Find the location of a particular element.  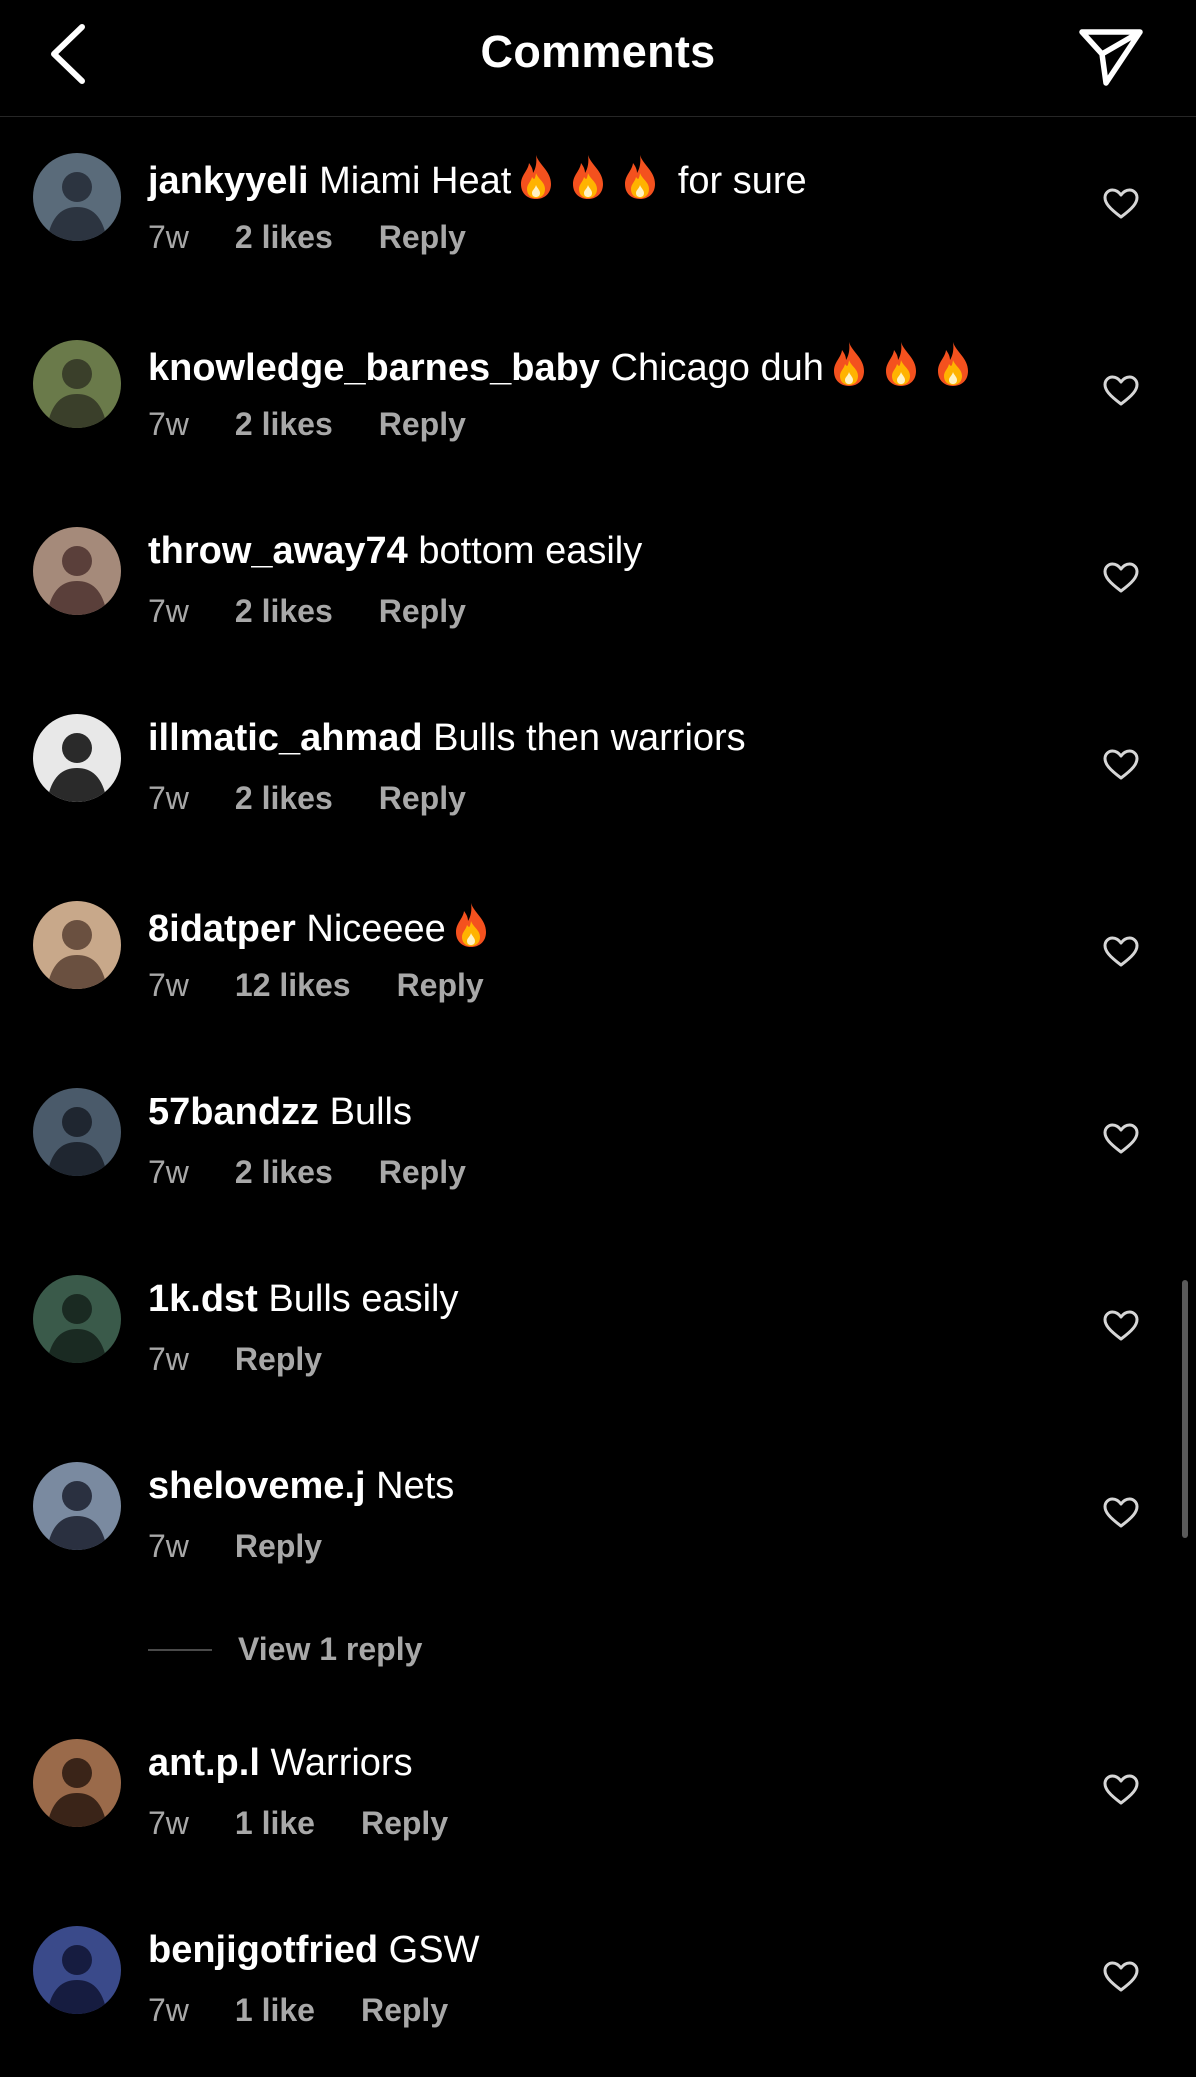

comment-text: knowledge_barnes_baby Chicago duh is located at coordinates (598, 366).